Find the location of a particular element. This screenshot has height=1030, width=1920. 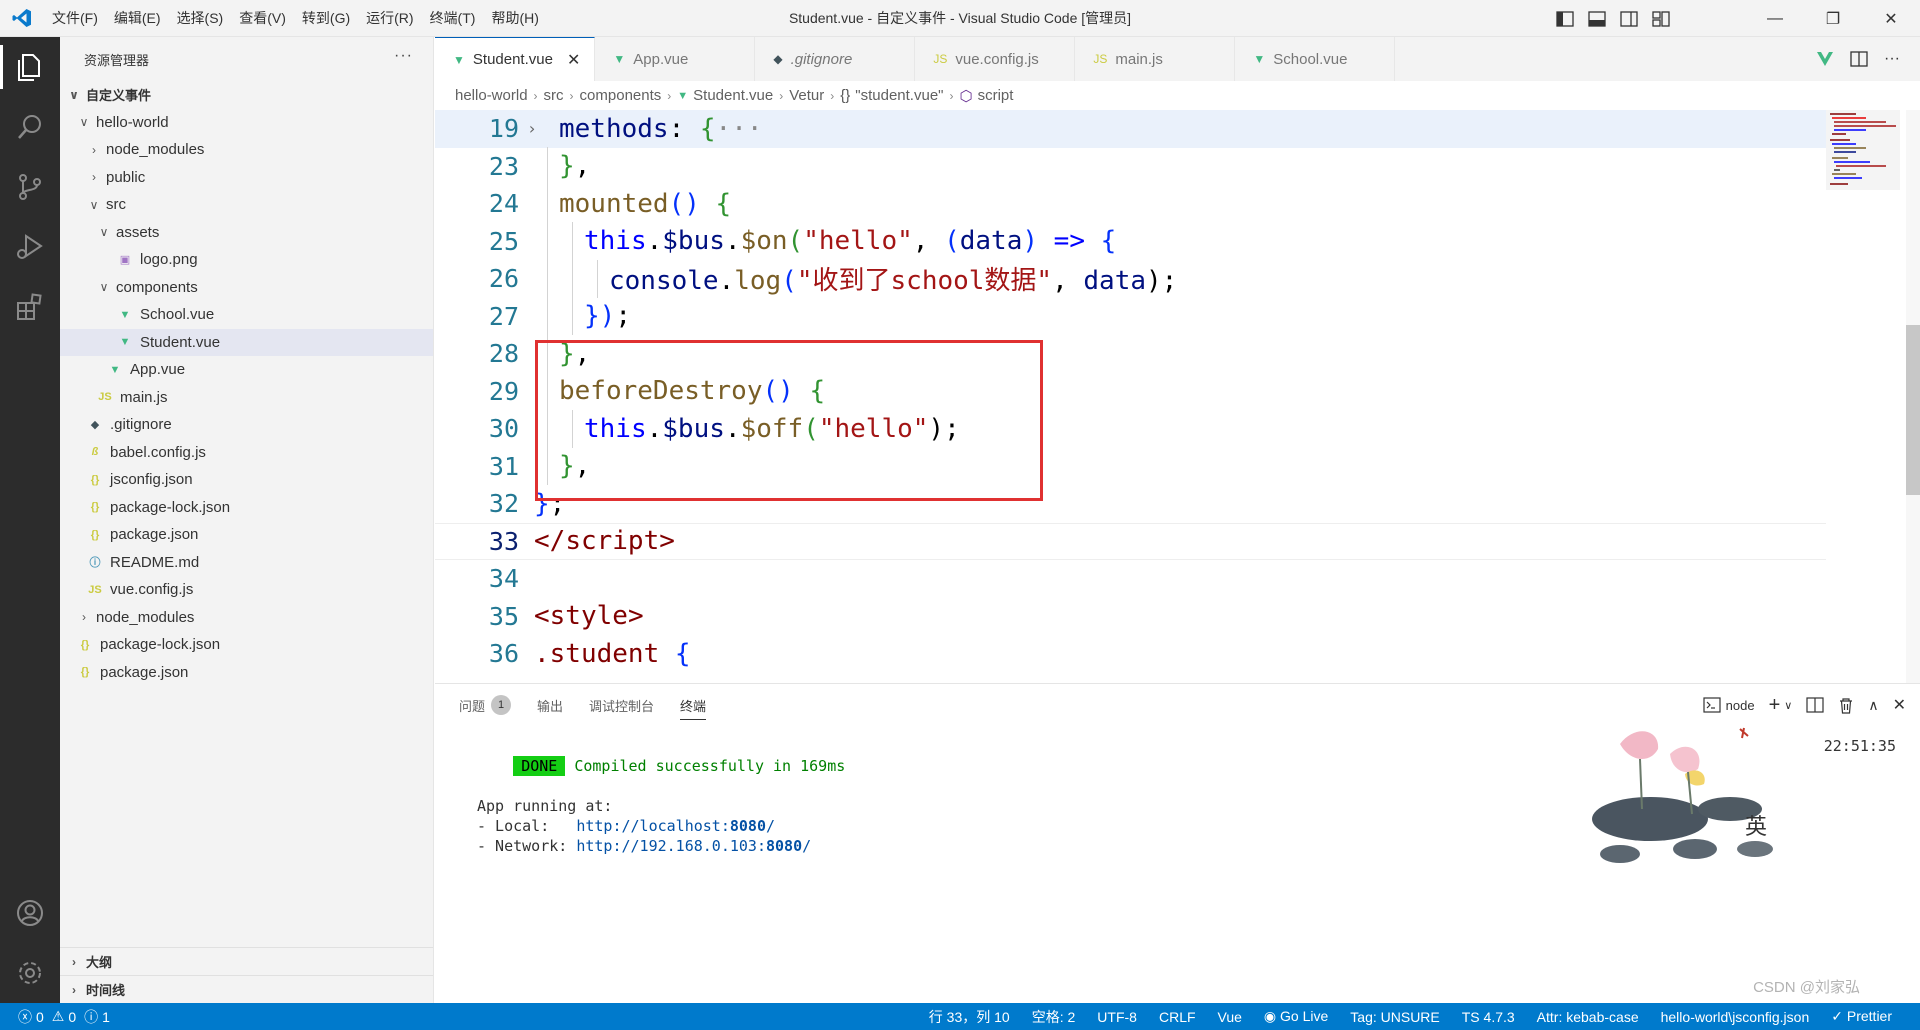

vetur-preview-icon is located at coordinates (1825, 59).